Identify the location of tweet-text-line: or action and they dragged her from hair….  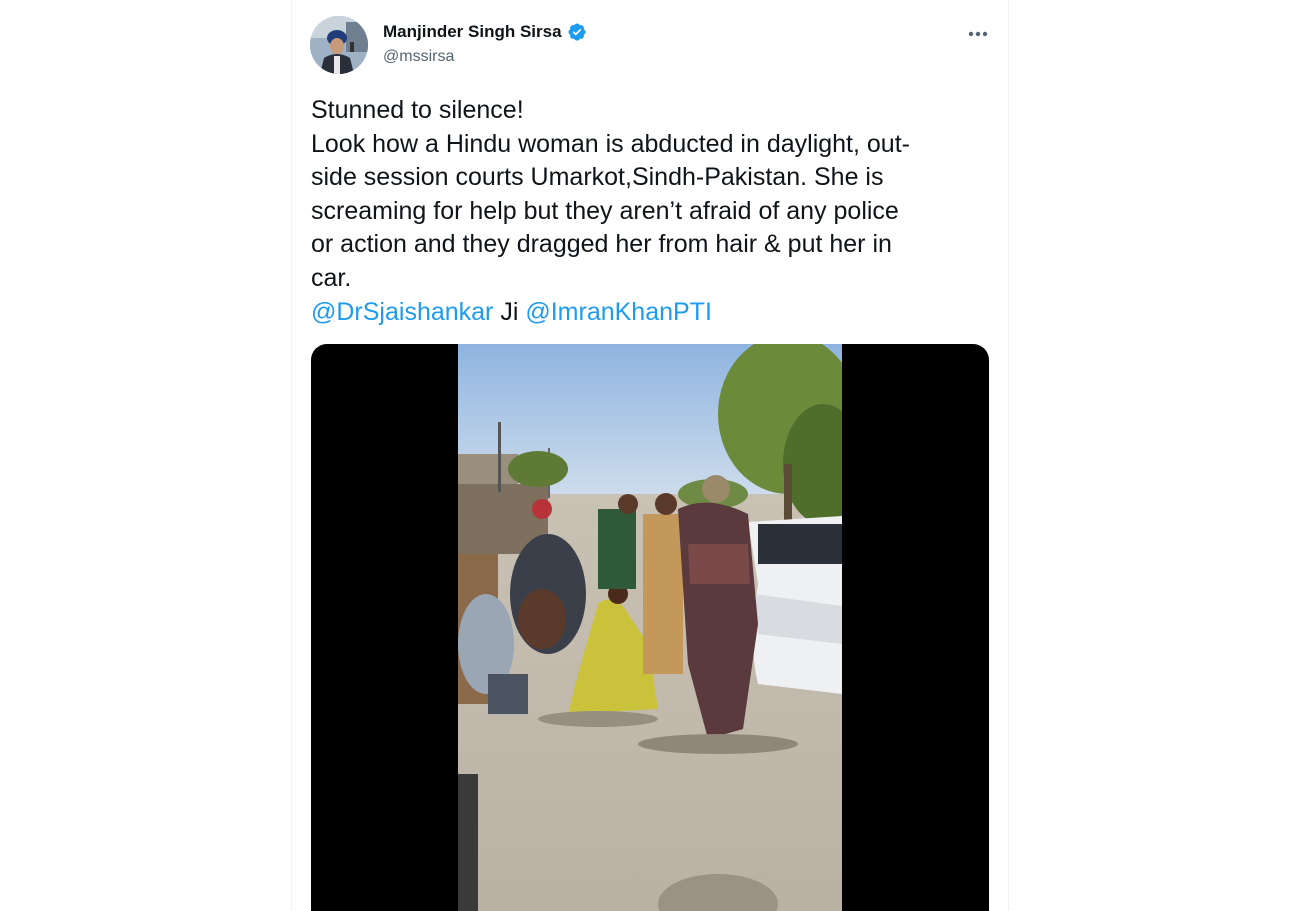
(601, 244).